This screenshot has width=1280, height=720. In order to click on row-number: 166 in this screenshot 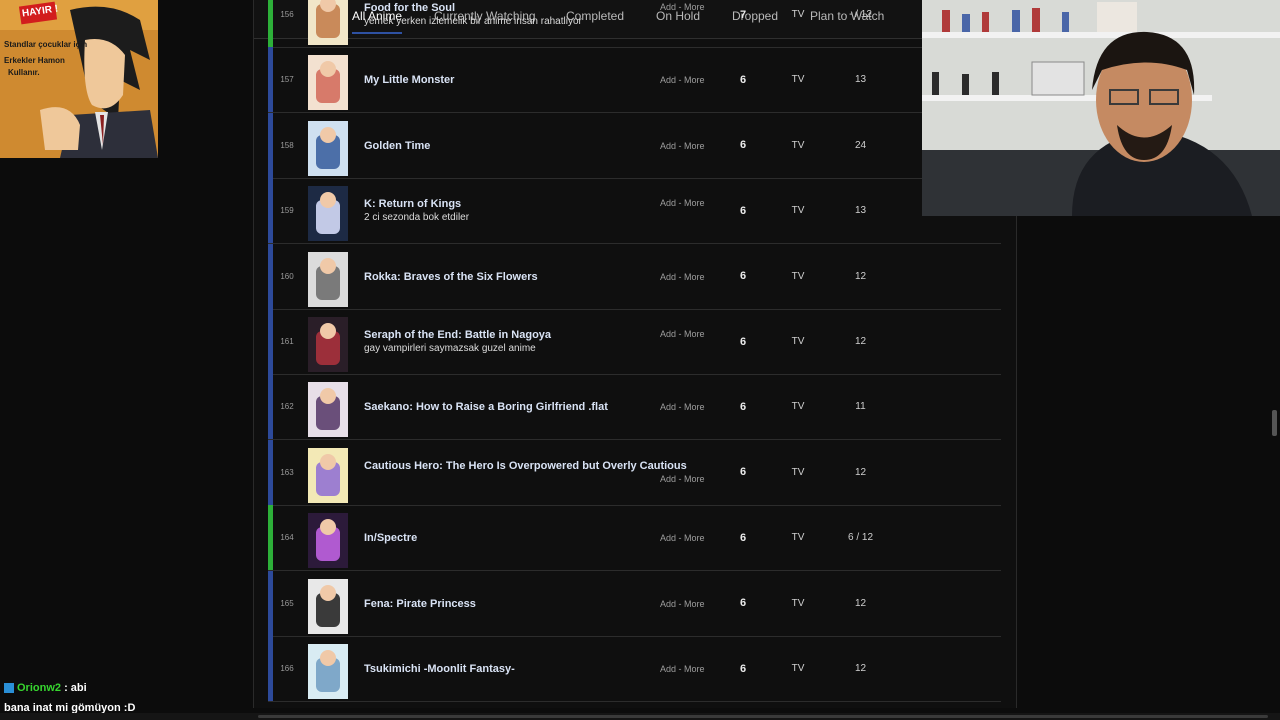, I will do `click(287, 668)`.